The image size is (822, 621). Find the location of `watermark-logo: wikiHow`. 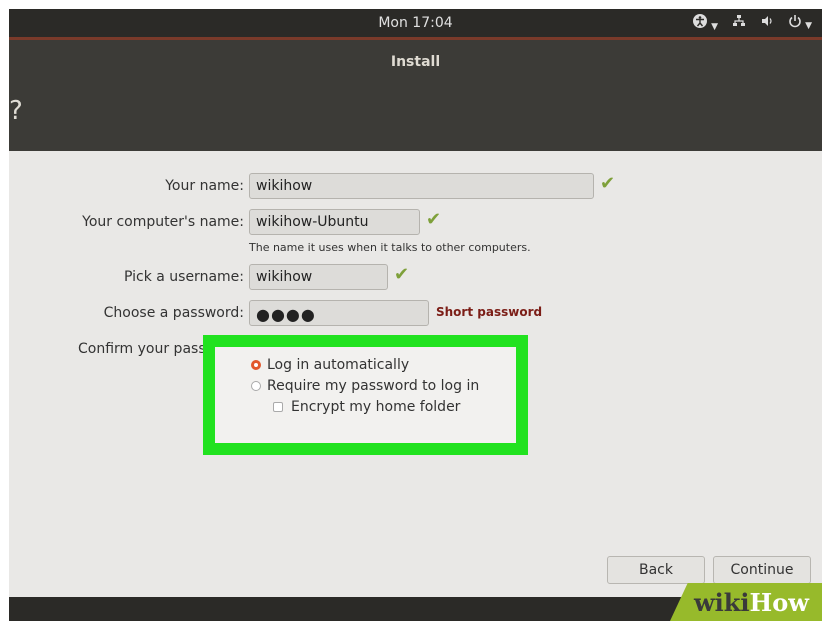

watermark-logo: wikiHow is located at coordinates (751, 602).